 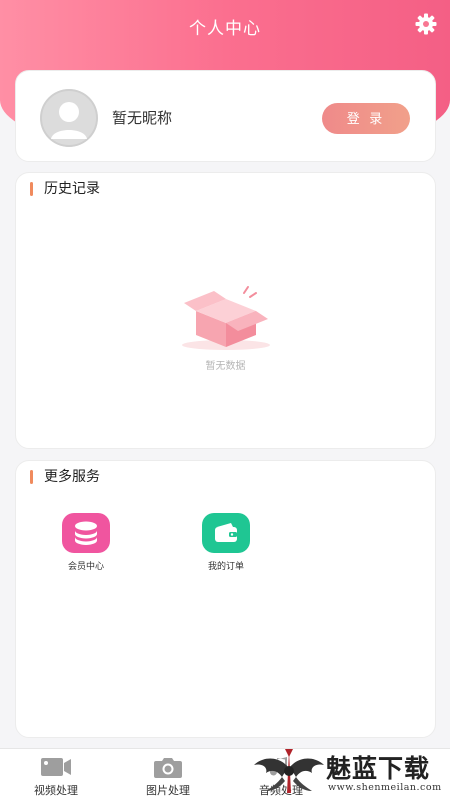 What do you see at coordinates (225, 567) in the screenshot?
I see `service-label: 我的订单` at bounding box center [225, 567].